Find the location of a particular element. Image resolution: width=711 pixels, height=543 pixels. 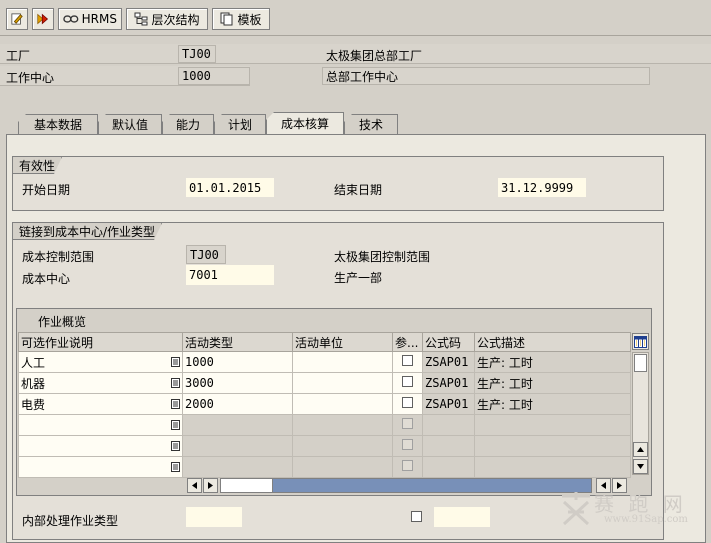

cost-center-label: 成本中心 is located at coordinates (46, 279).